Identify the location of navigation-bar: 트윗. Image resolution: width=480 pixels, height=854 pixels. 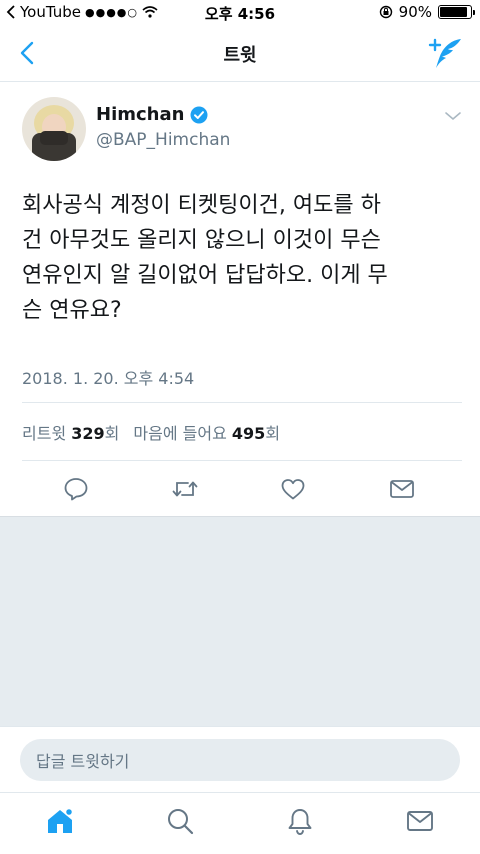
(240, 54).